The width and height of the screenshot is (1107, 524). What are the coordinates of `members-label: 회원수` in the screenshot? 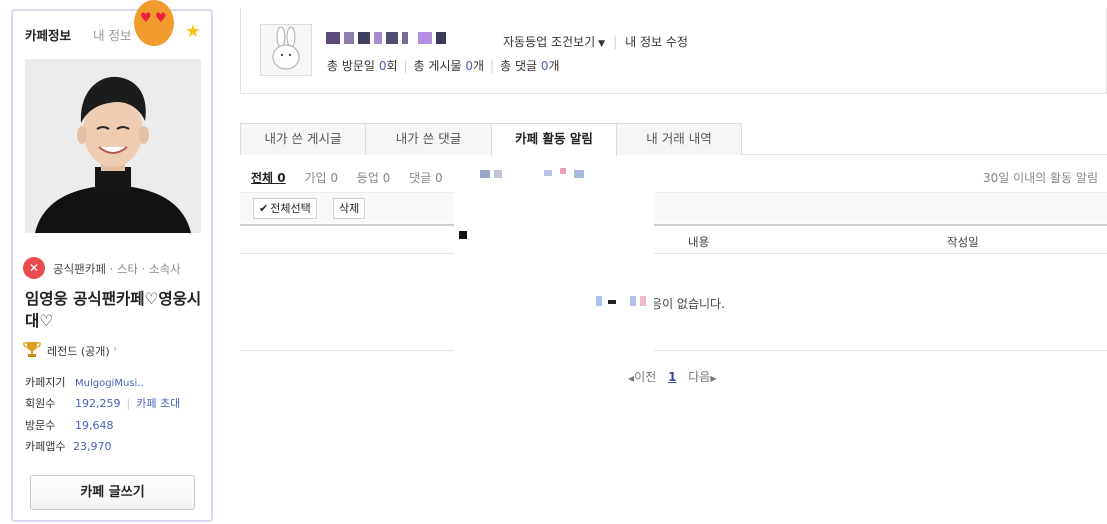 It's located at (40, 403).